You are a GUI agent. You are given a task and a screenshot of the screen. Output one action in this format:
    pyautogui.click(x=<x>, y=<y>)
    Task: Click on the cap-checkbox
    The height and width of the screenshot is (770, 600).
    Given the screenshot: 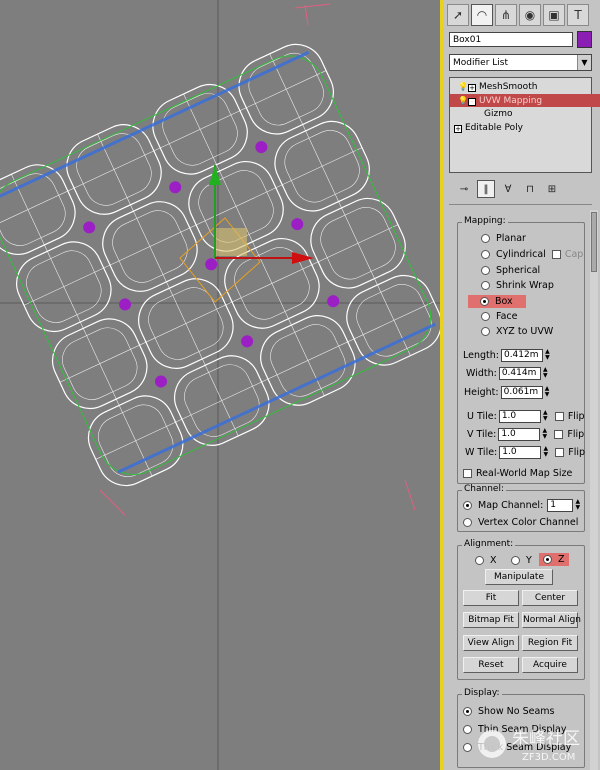 What is the action you would take?
    pyautogui.click(x=556, y=254)
    